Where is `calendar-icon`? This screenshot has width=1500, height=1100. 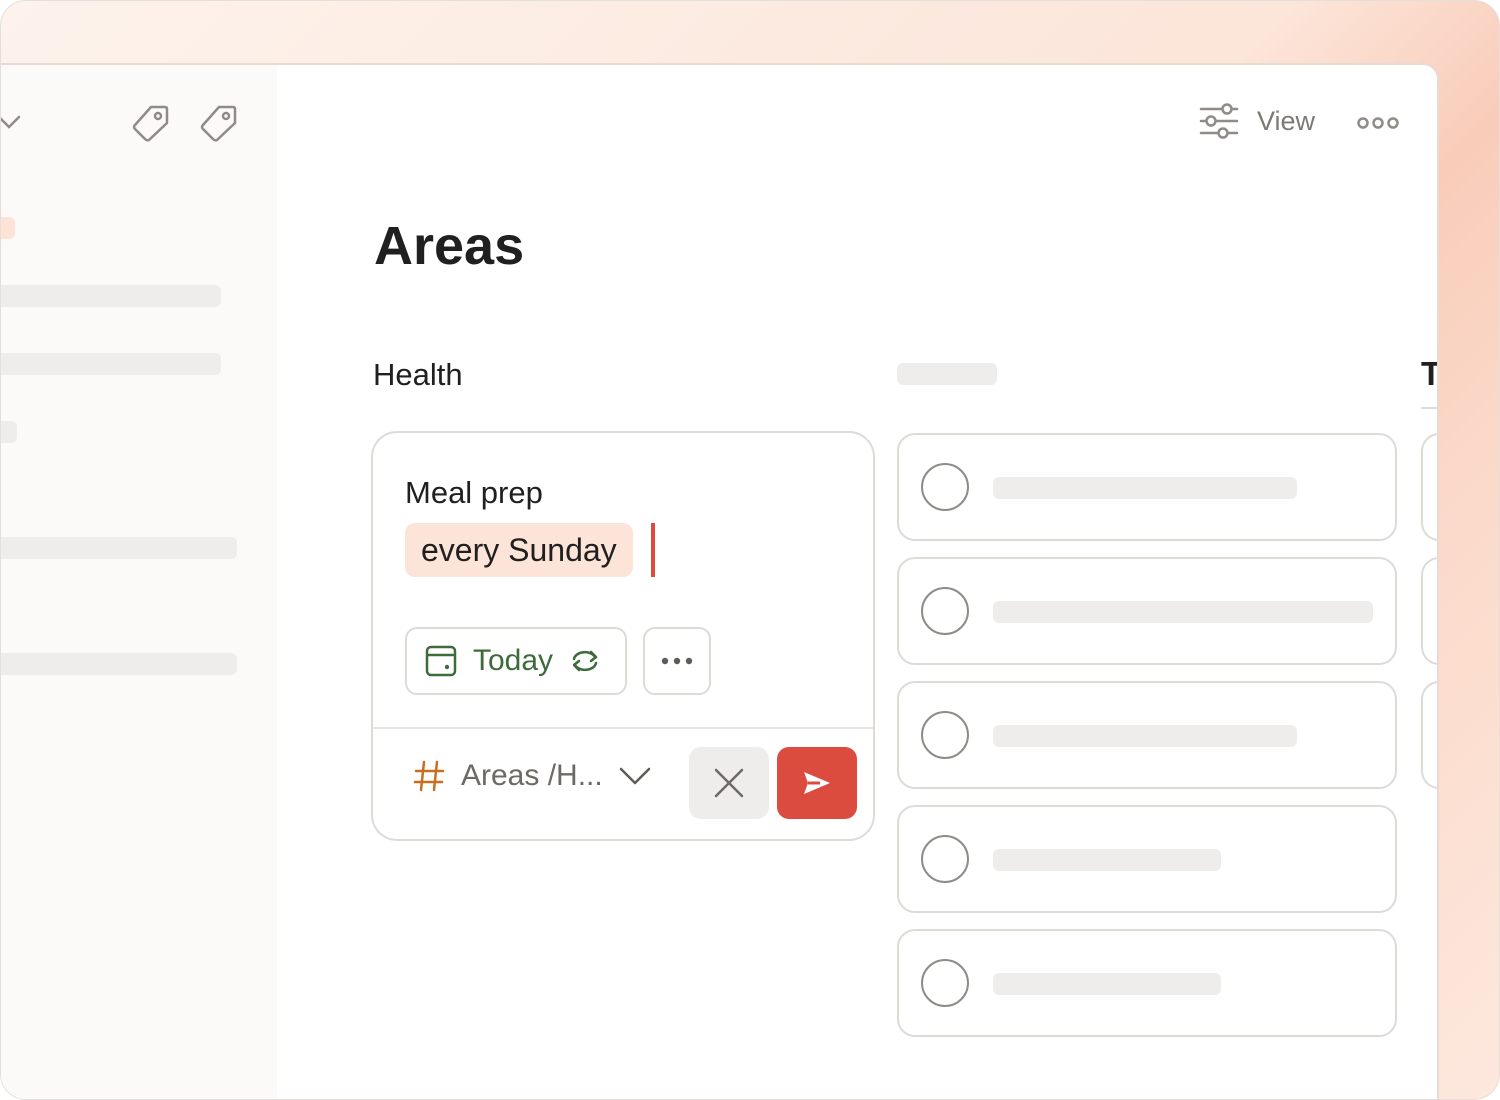 calendar-icon is located at coordinates (441, 661).